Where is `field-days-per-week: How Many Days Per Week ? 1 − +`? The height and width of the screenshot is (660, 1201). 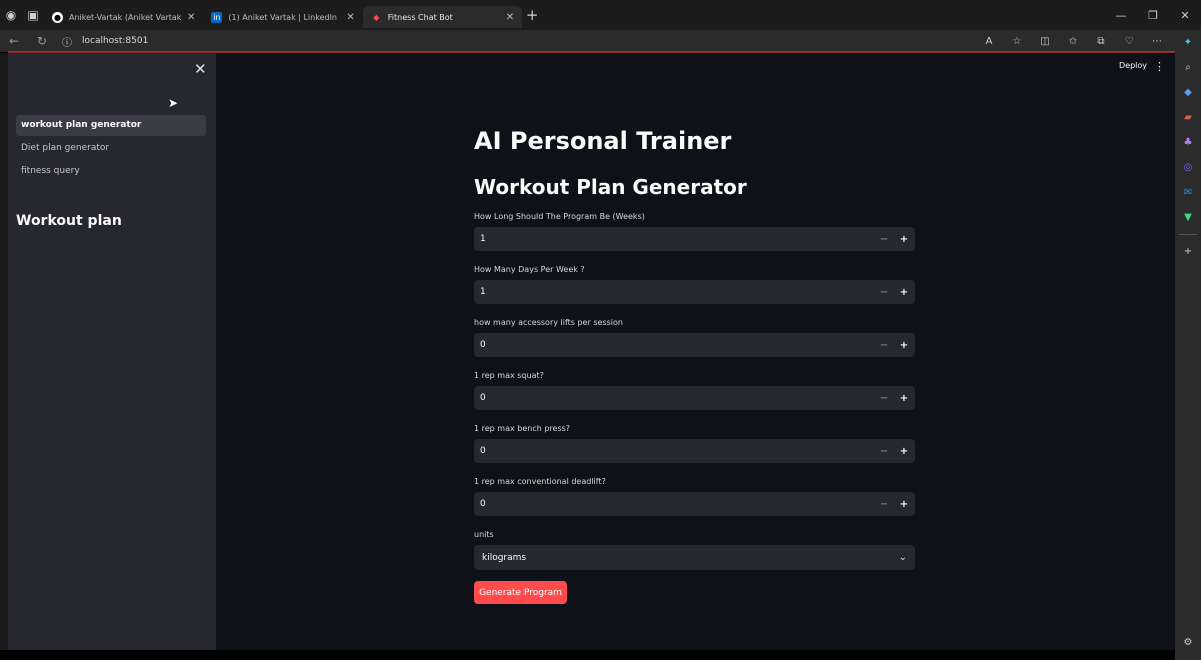
field-days-per-week: How Many Days Per Week ? 1 − + is located at coordinates (694, 284).